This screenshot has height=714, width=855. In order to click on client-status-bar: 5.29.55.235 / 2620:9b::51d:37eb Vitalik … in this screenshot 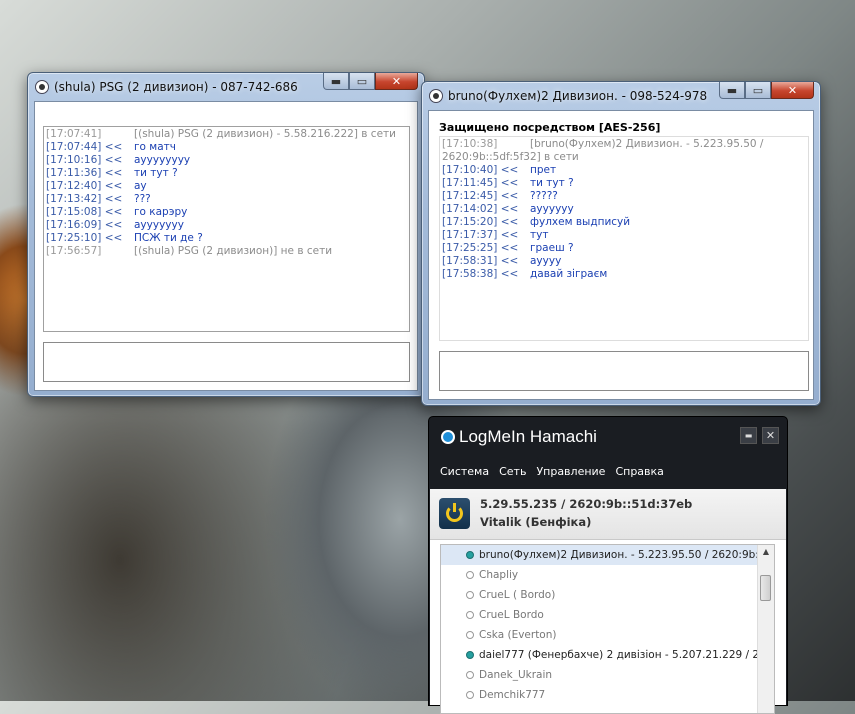, I will do `click(608, 514)`.